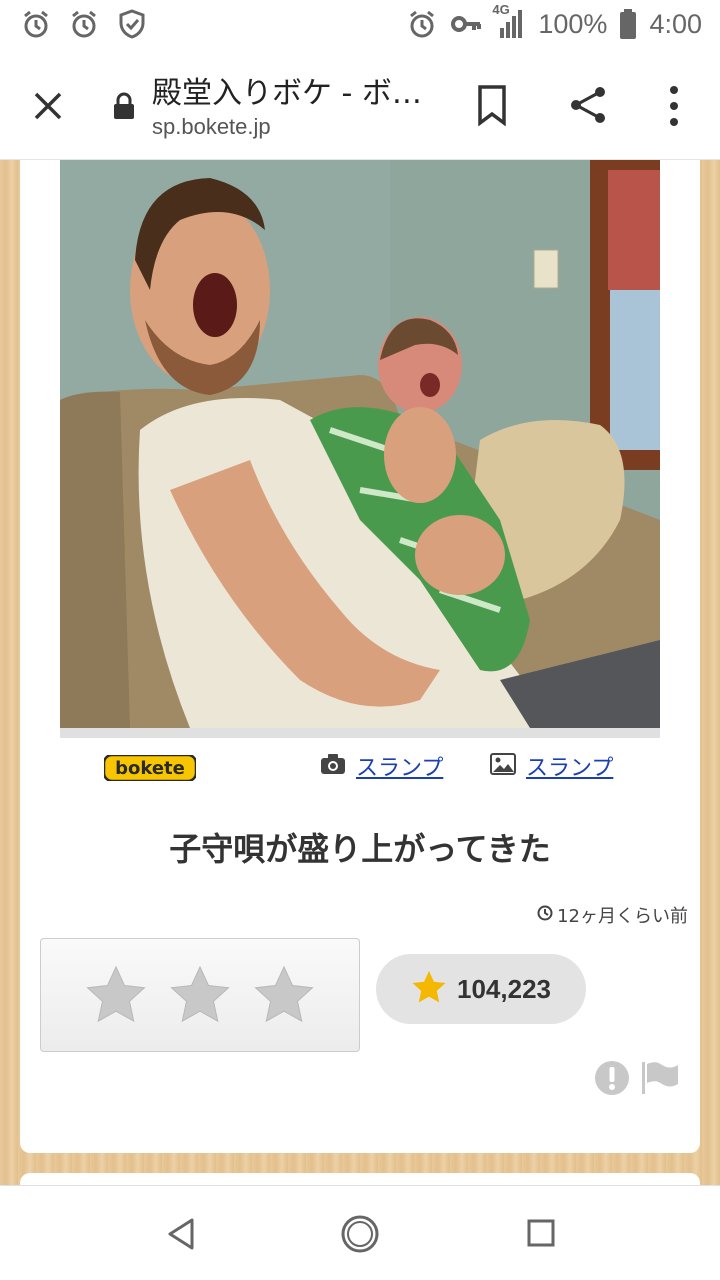 The image size is (720, 1280). I want to click on star-count-badge: 104,223, so click(481, 989).